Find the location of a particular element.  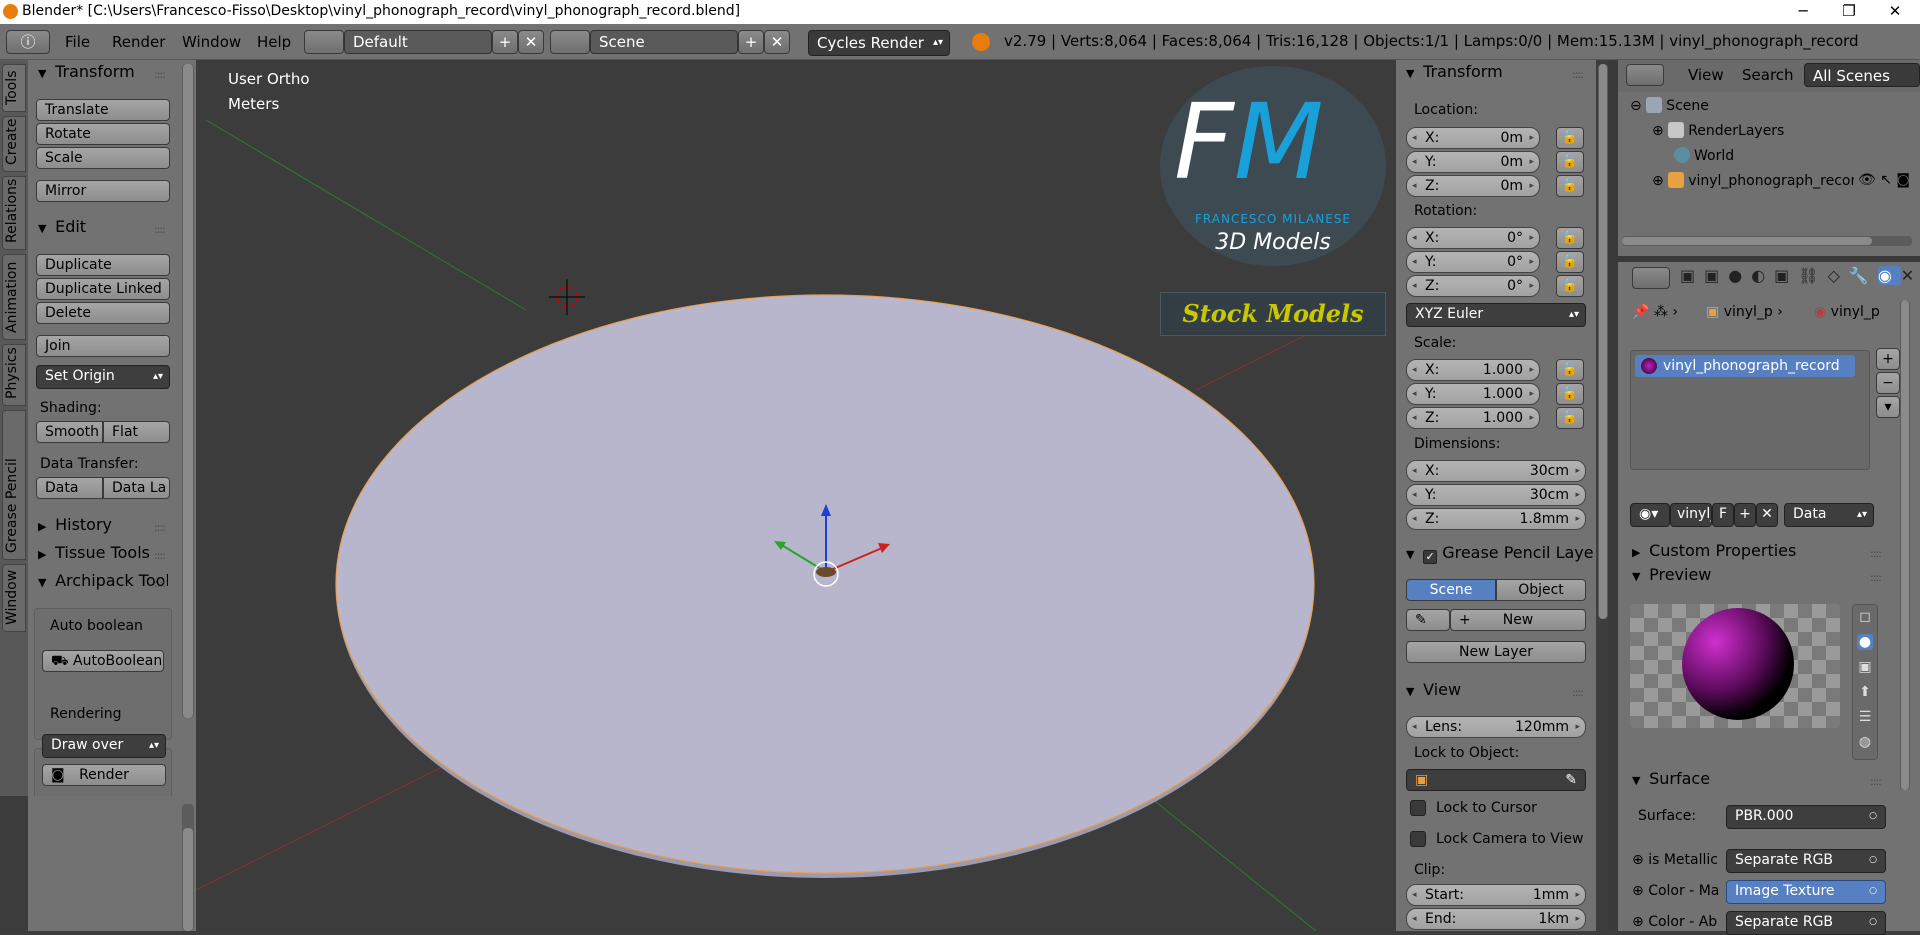

gp-object-button: Object is located at coordinates (1541, 590).